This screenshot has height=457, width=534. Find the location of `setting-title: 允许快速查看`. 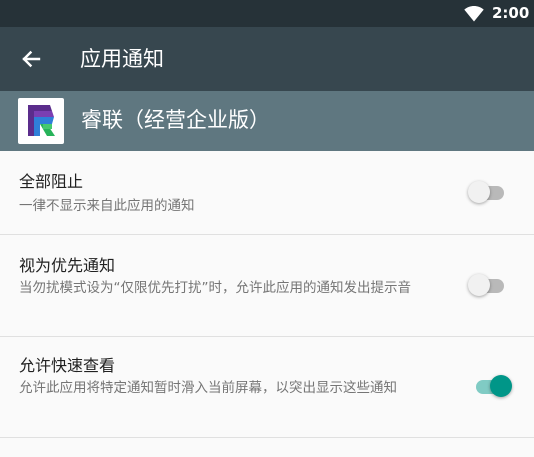

setting-title: 允许快速查看 is located at coordinates (67, 365).